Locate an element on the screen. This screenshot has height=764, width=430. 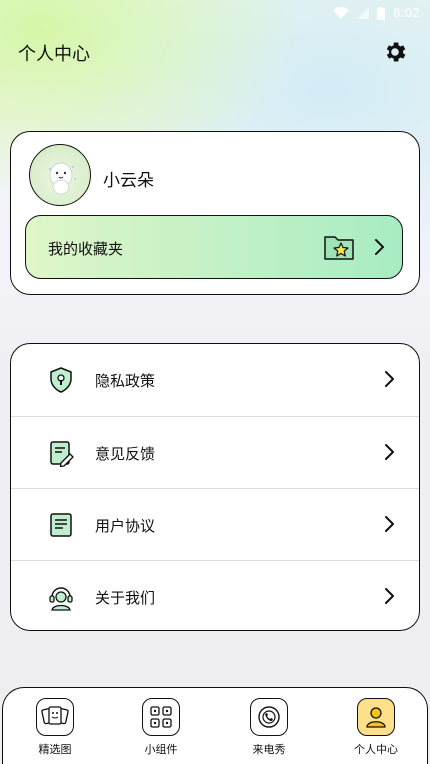
menu-item-label: 意见反馈 is located at coordinates (125, 454).